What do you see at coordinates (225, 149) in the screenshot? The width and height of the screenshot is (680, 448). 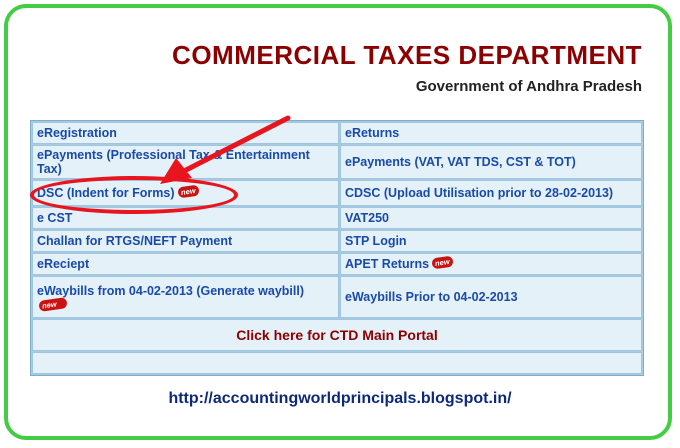 I see `red-arrow-icon` at bounding box center [225, 149].